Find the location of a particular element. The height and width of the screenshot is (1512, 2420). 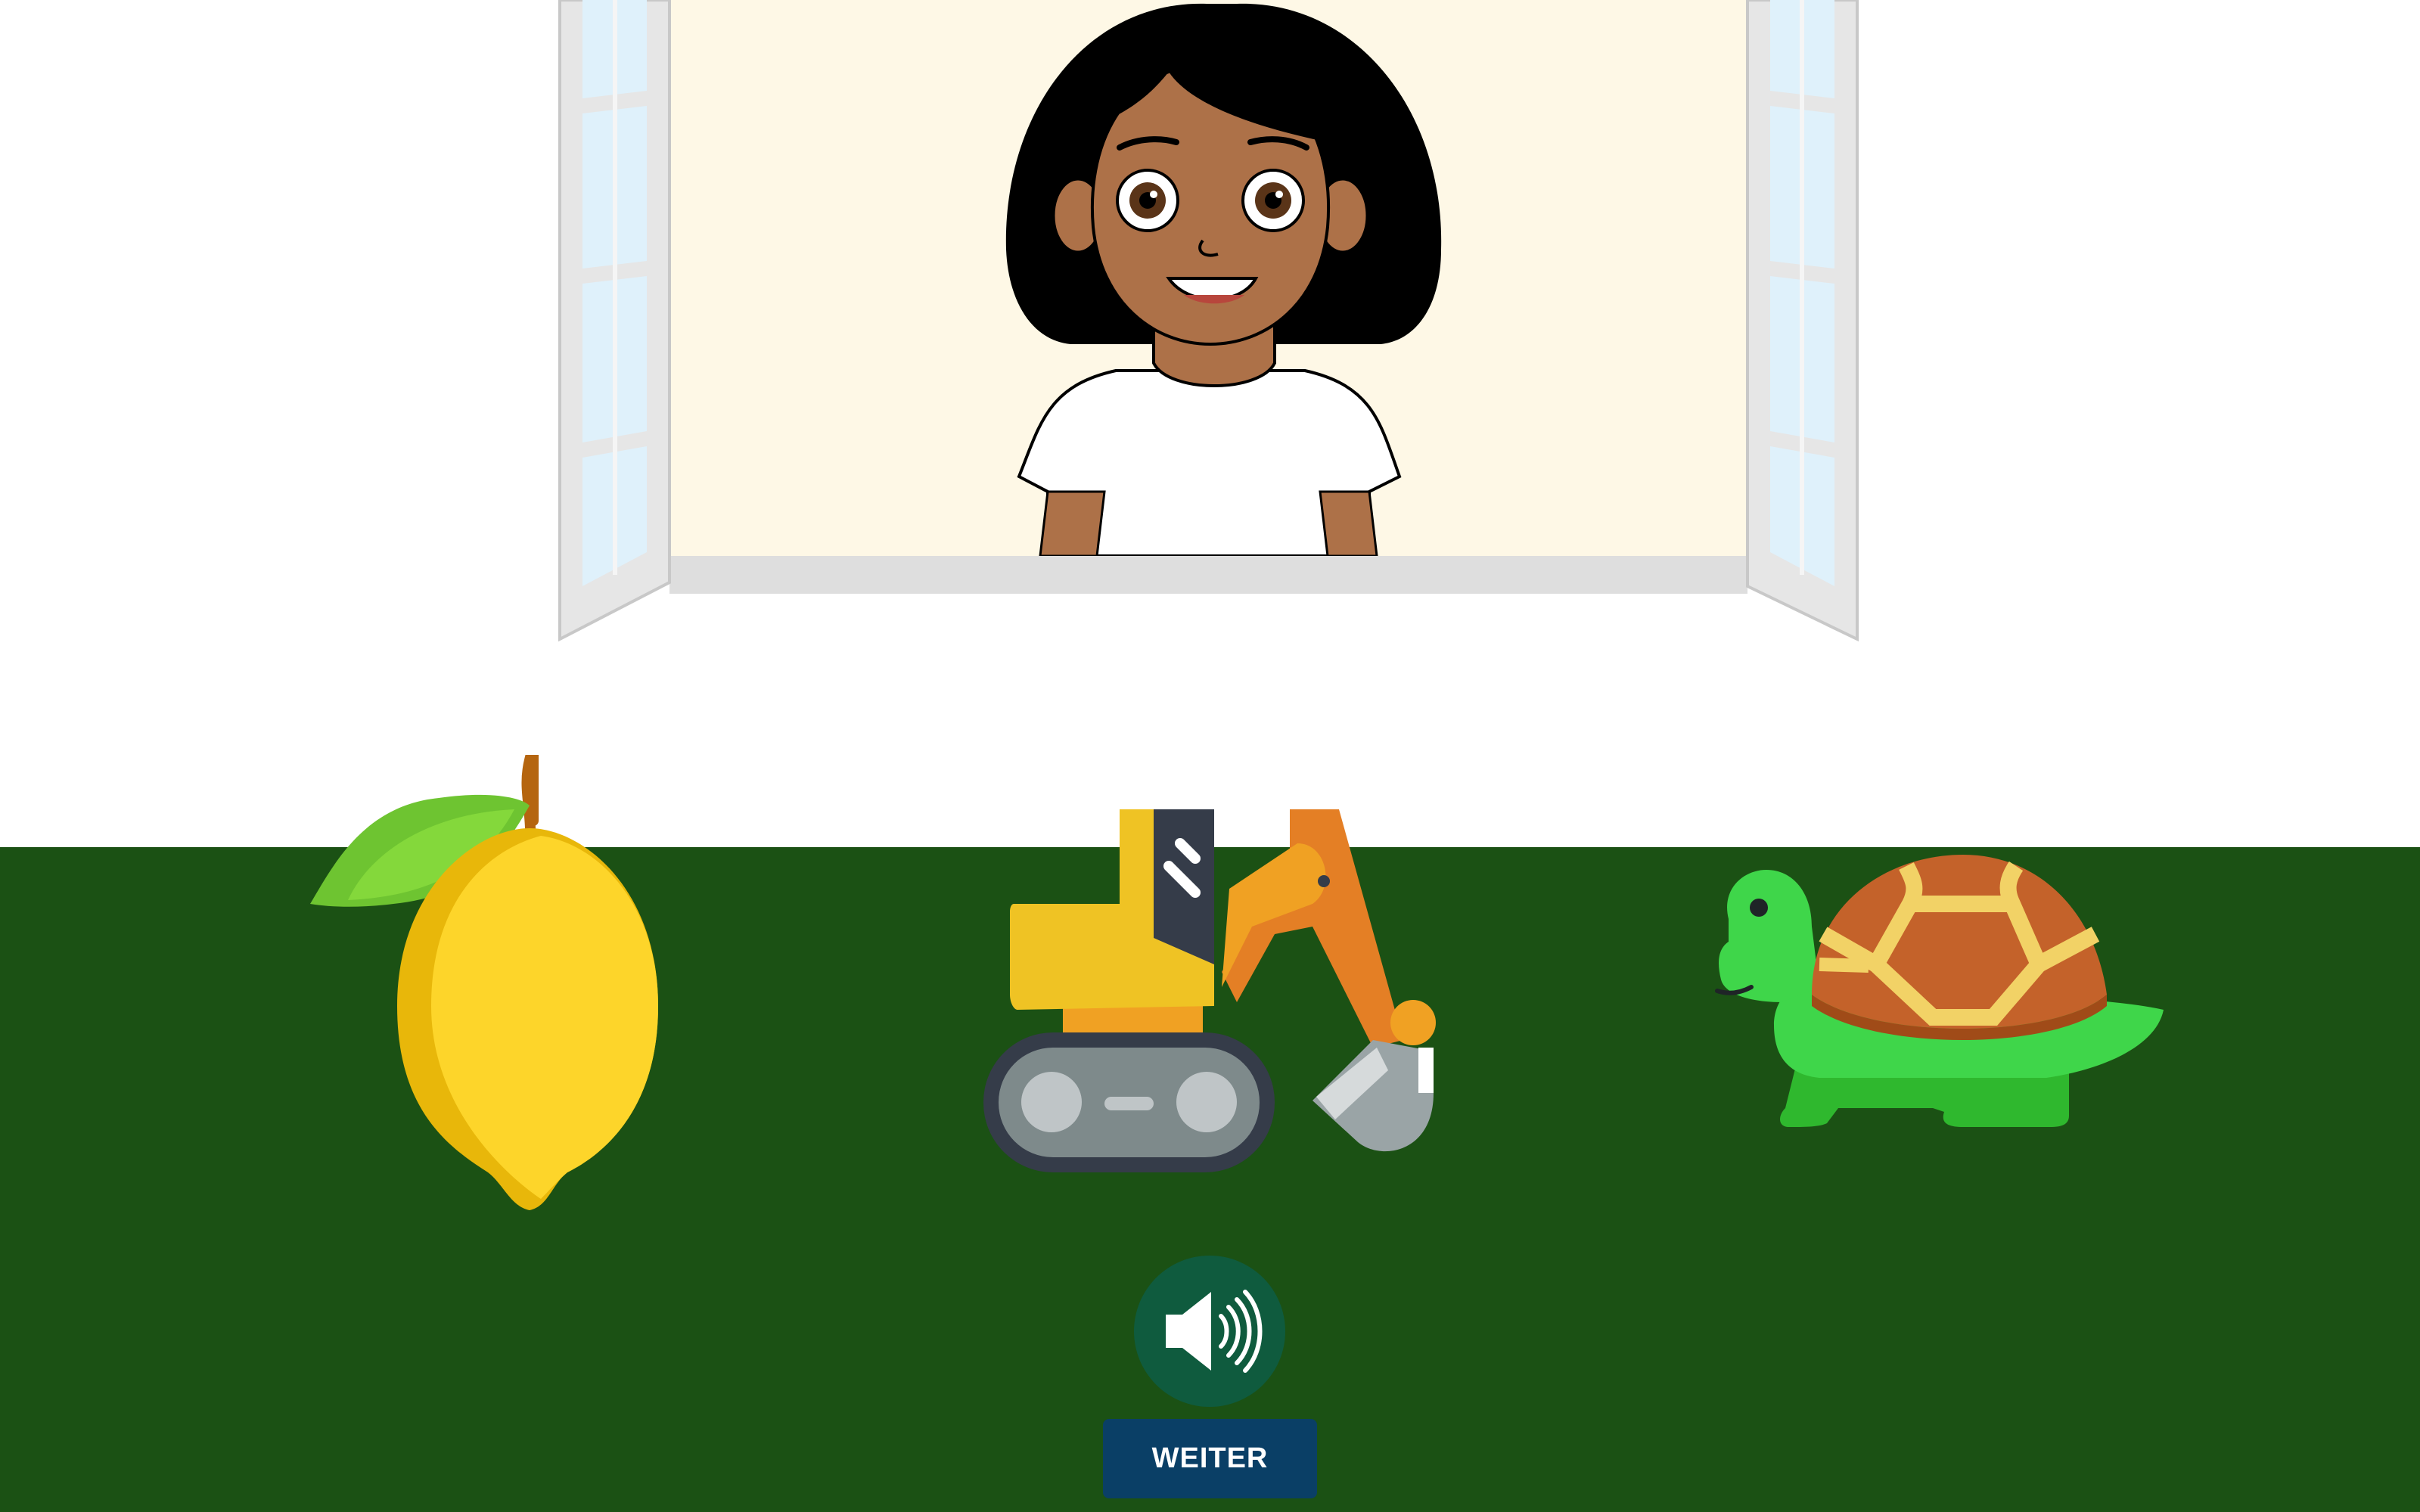

turtle-icon is located at coordinates (1937, 991).